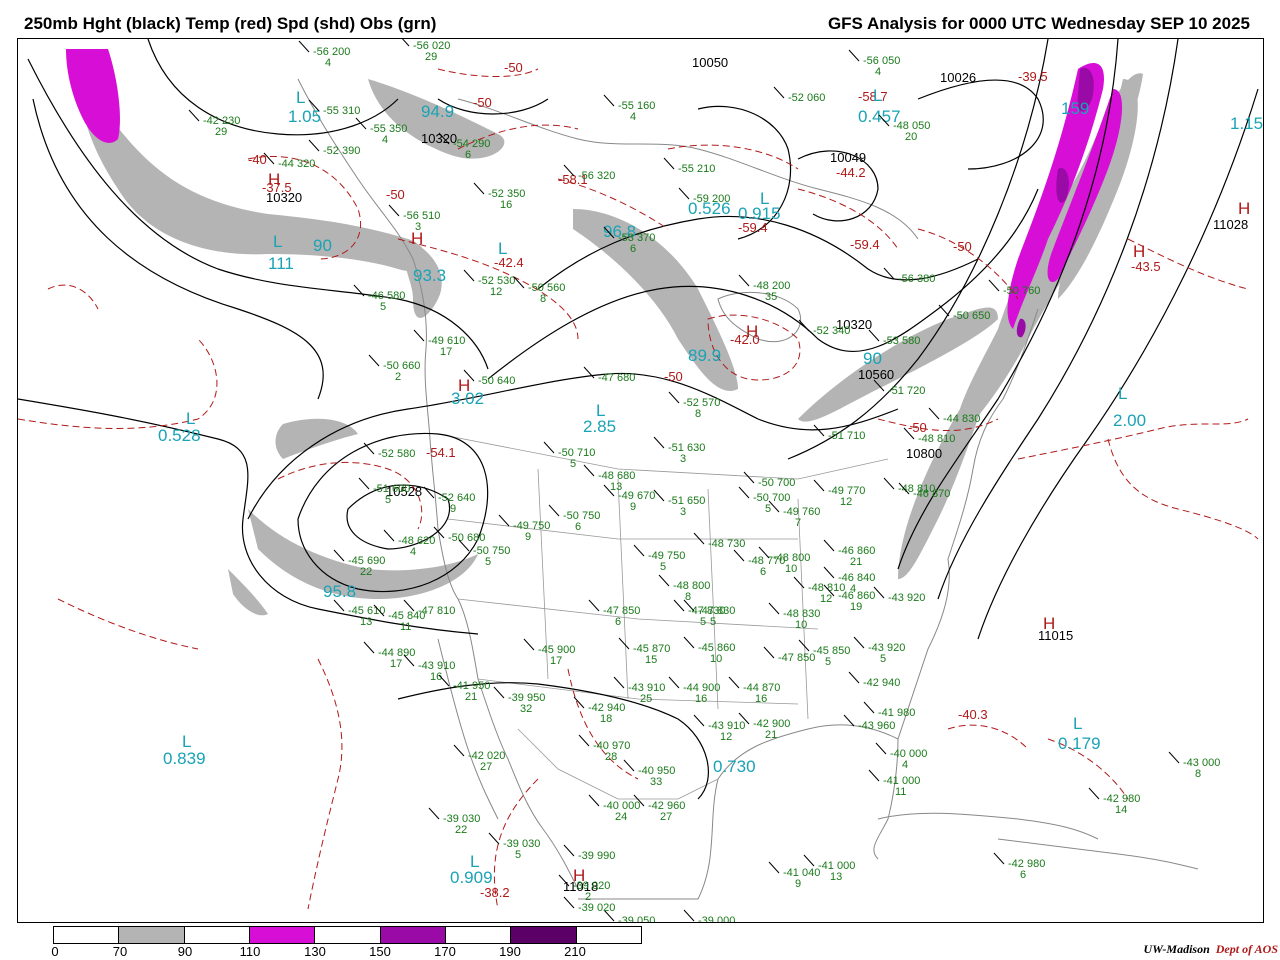  What do you see at coordinates (1198, 774) in the screenshot?
I see `station-obs-speed: 8` at bounding box center [1198, 774].